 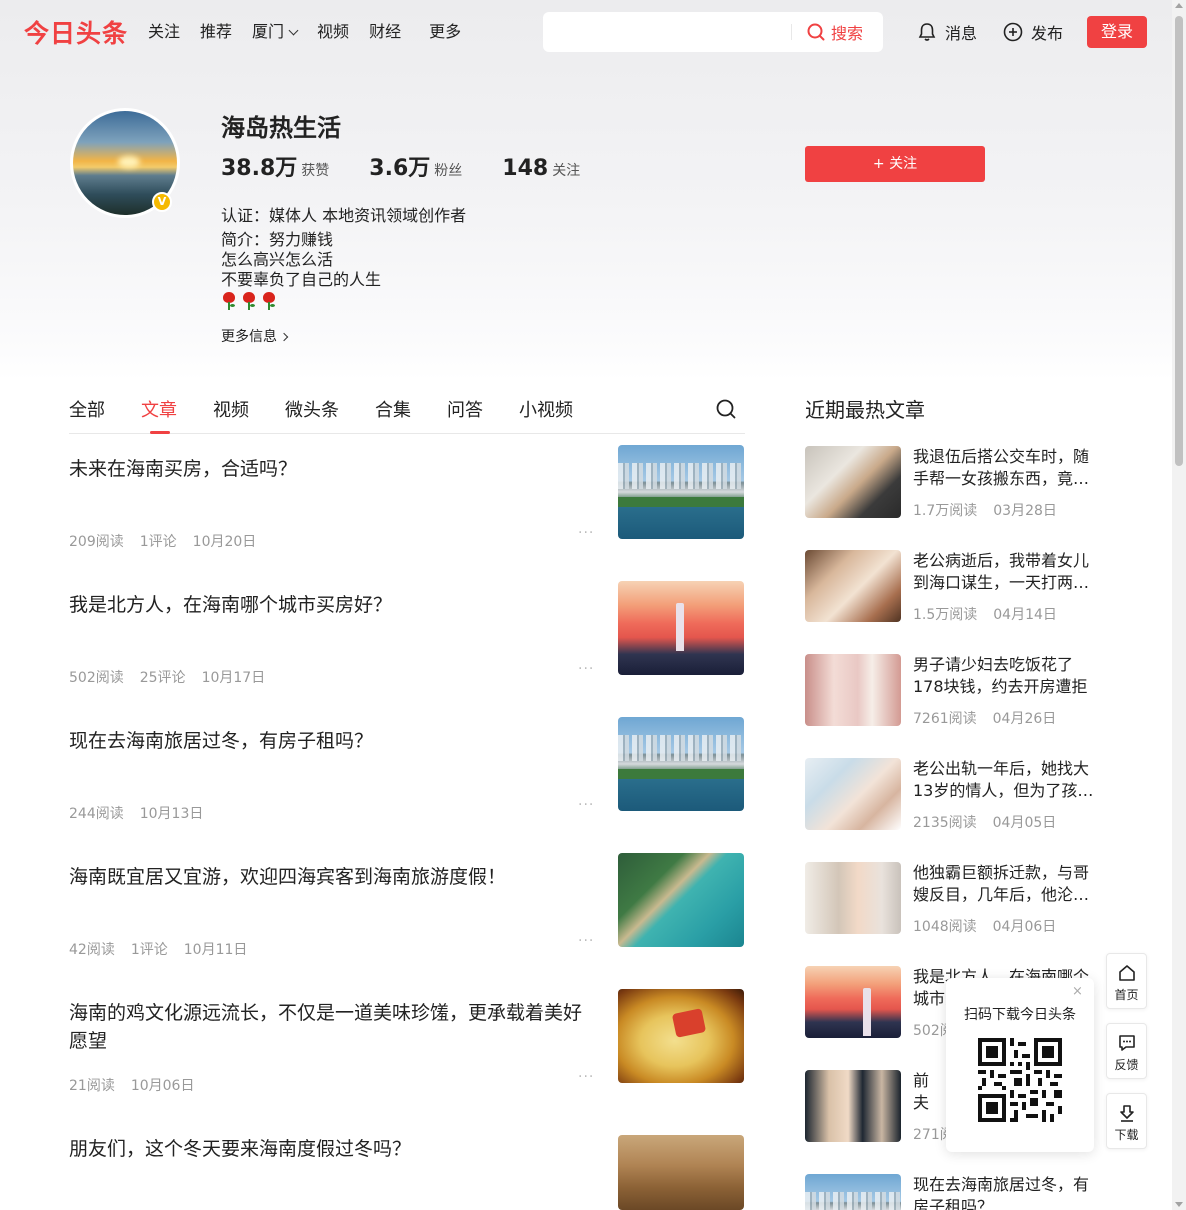 I want to click on hot-article-item: 他独霸巨额拆迁款，与哥嫂反目，几年后，他沦… 1048阅读 04月06日, so click(x=955, y=898).